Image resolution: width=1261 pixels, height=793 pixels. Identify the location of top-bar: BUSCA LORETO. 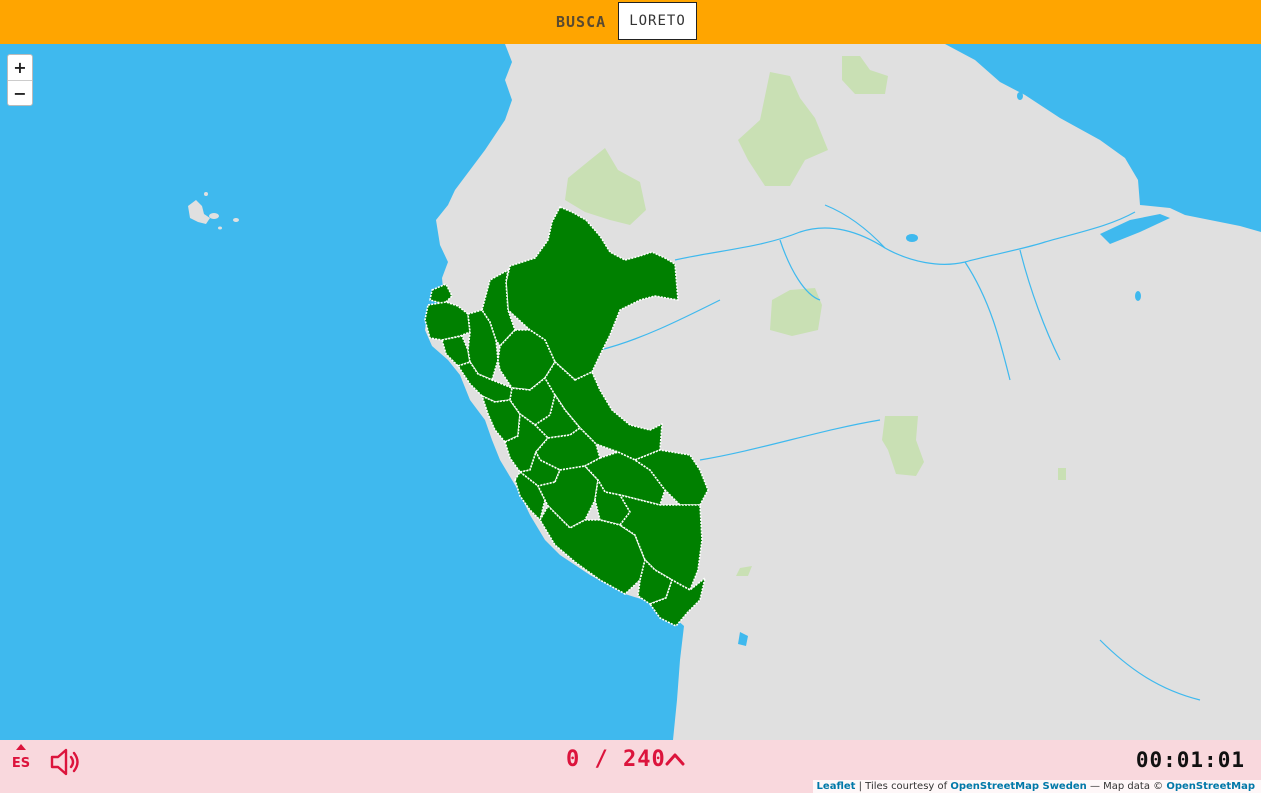
(630, 22).